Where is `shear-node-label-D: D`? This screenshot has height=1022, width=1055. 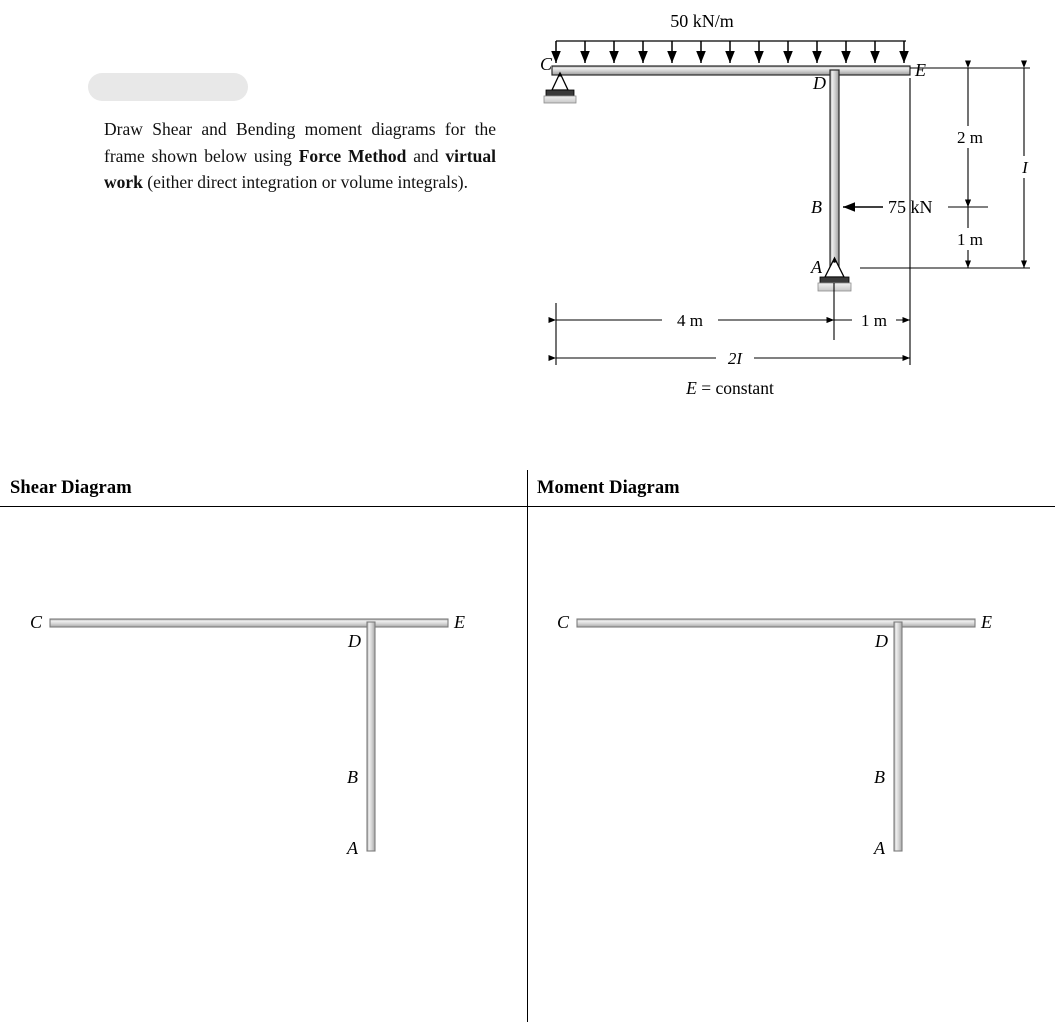
shear-node-label-D: D is located at coordinates (354, 641).